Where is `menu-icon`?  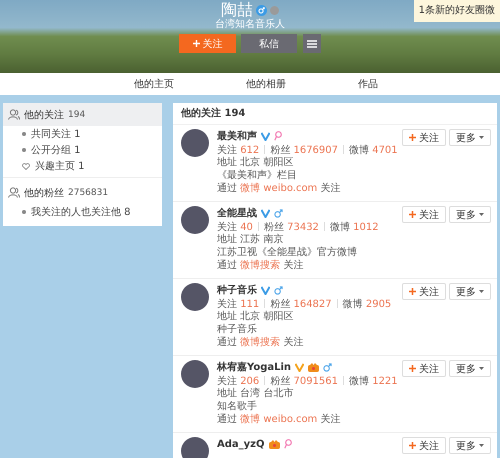
menu-icon is located at coordinates (312, 44).